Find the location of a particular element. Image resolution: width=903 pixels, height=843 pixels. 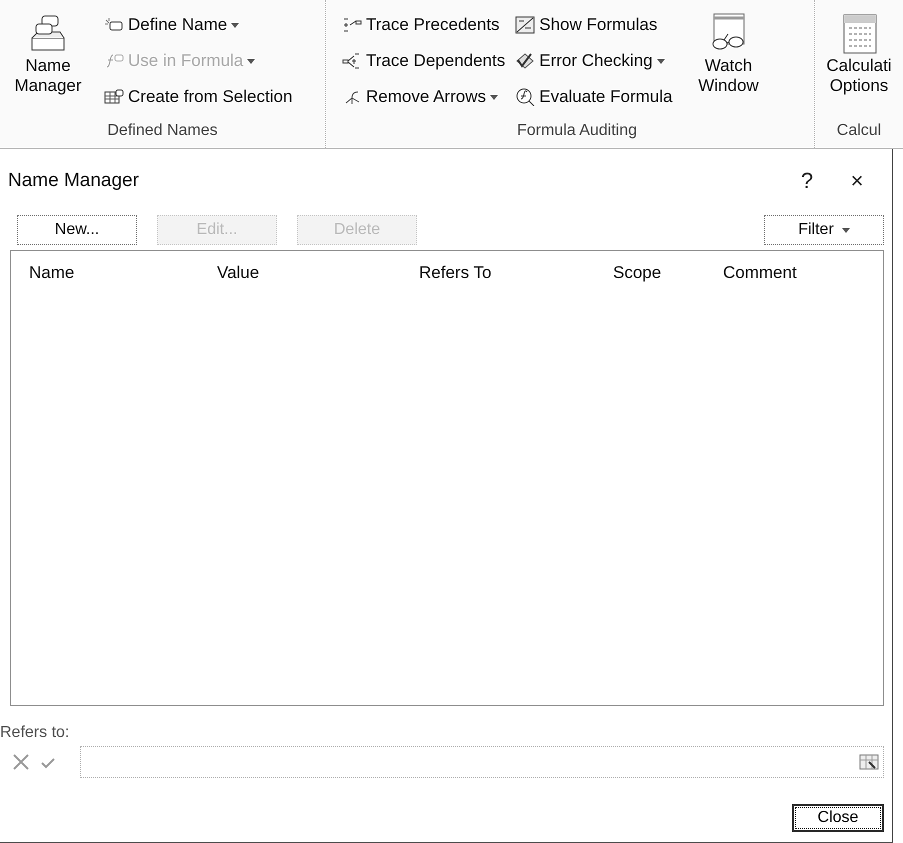

ribbon-button: Calculati Options is located at coordinates (859, 62).